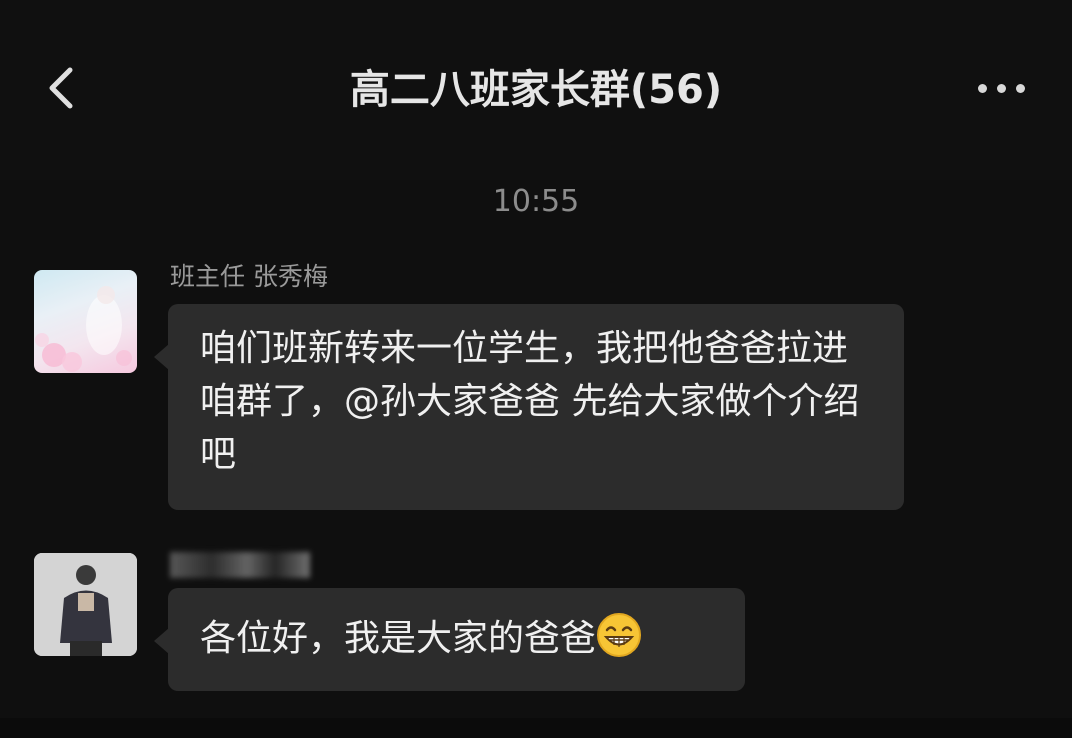  I want to click on message-timestamp: 10:55, so click(536, 201).